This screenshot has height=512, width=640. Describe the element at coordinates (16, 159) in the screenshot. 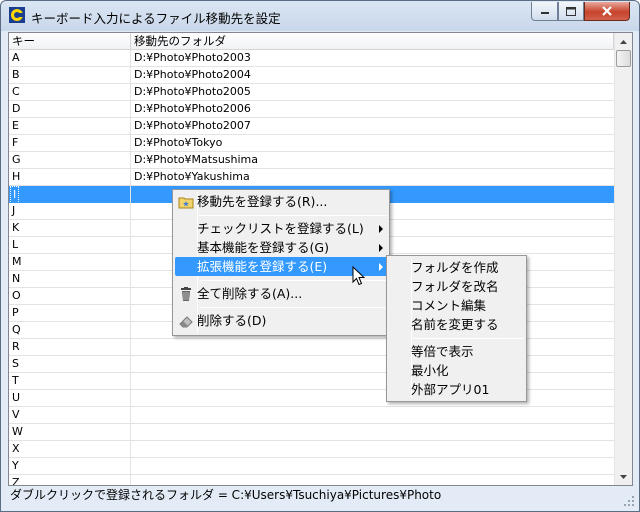

I see `row-key-cell: G` at that location.